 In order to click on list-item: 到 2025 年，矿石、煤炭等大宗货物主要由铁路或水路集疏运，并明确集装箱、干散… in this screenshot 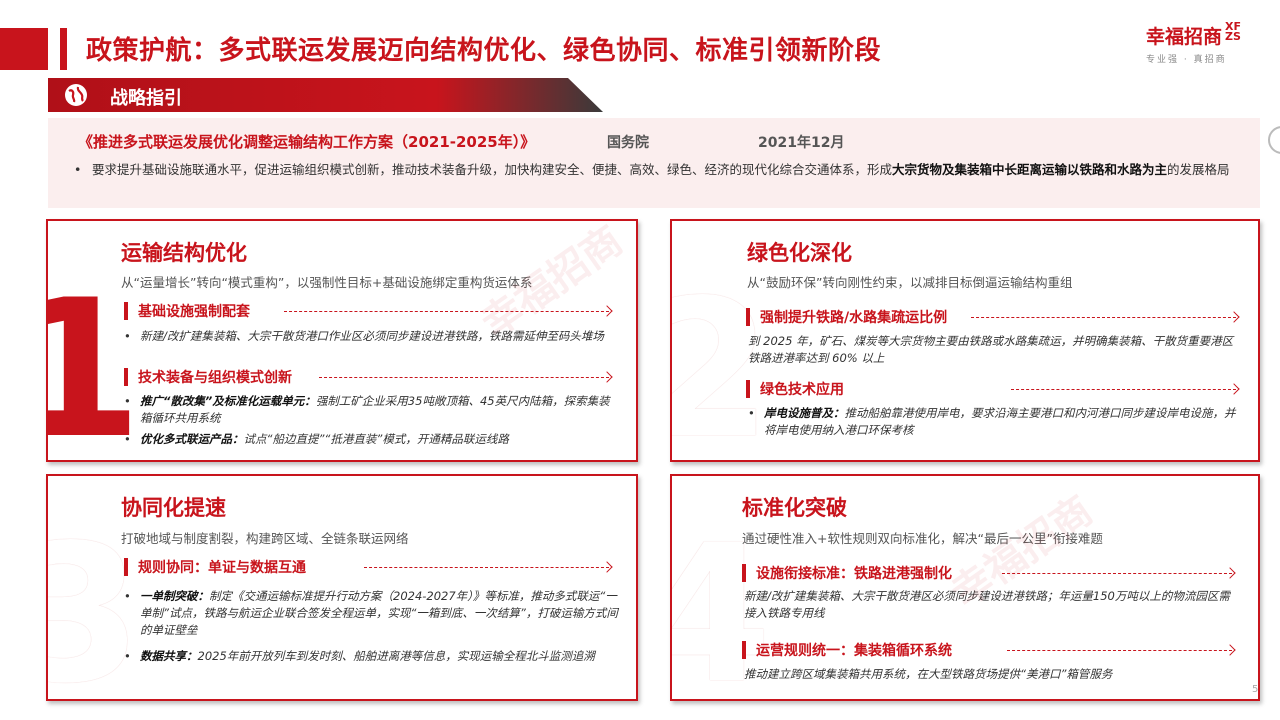, I will do `click(991, 349)`.